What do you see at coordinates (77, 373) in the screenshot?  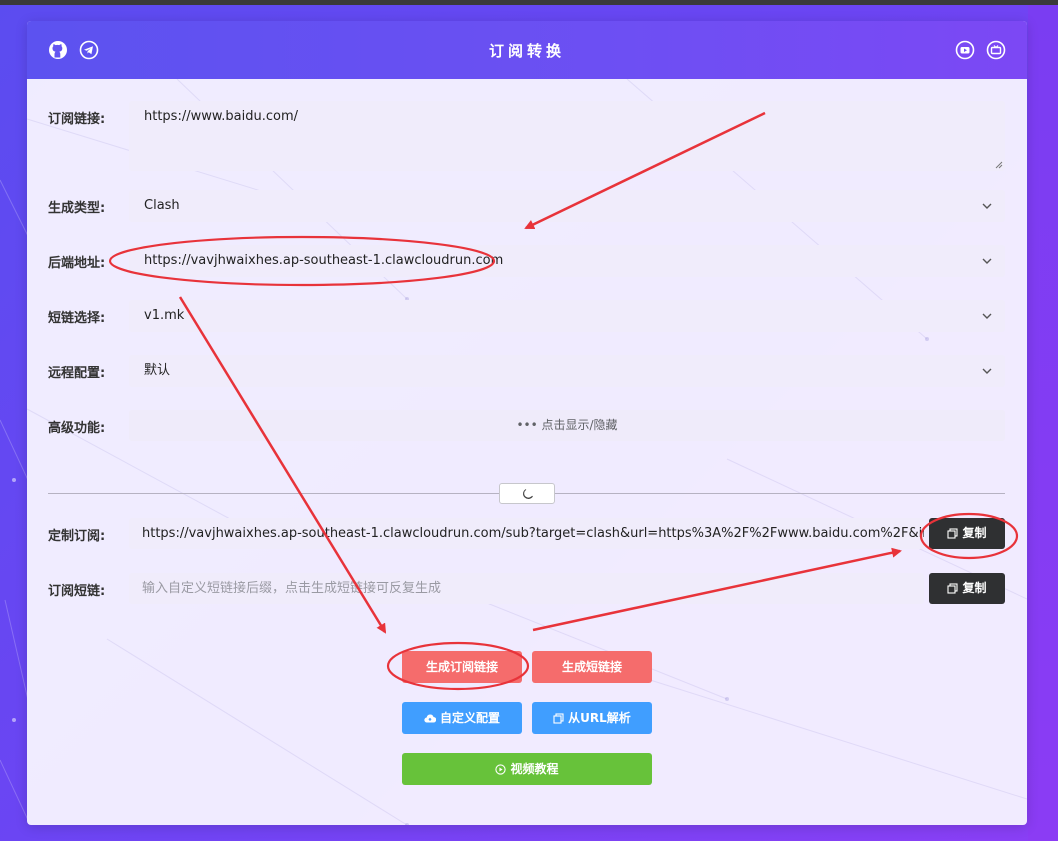 I see `remote-config-label: 远程配置:` at bounding box center [77, 373].